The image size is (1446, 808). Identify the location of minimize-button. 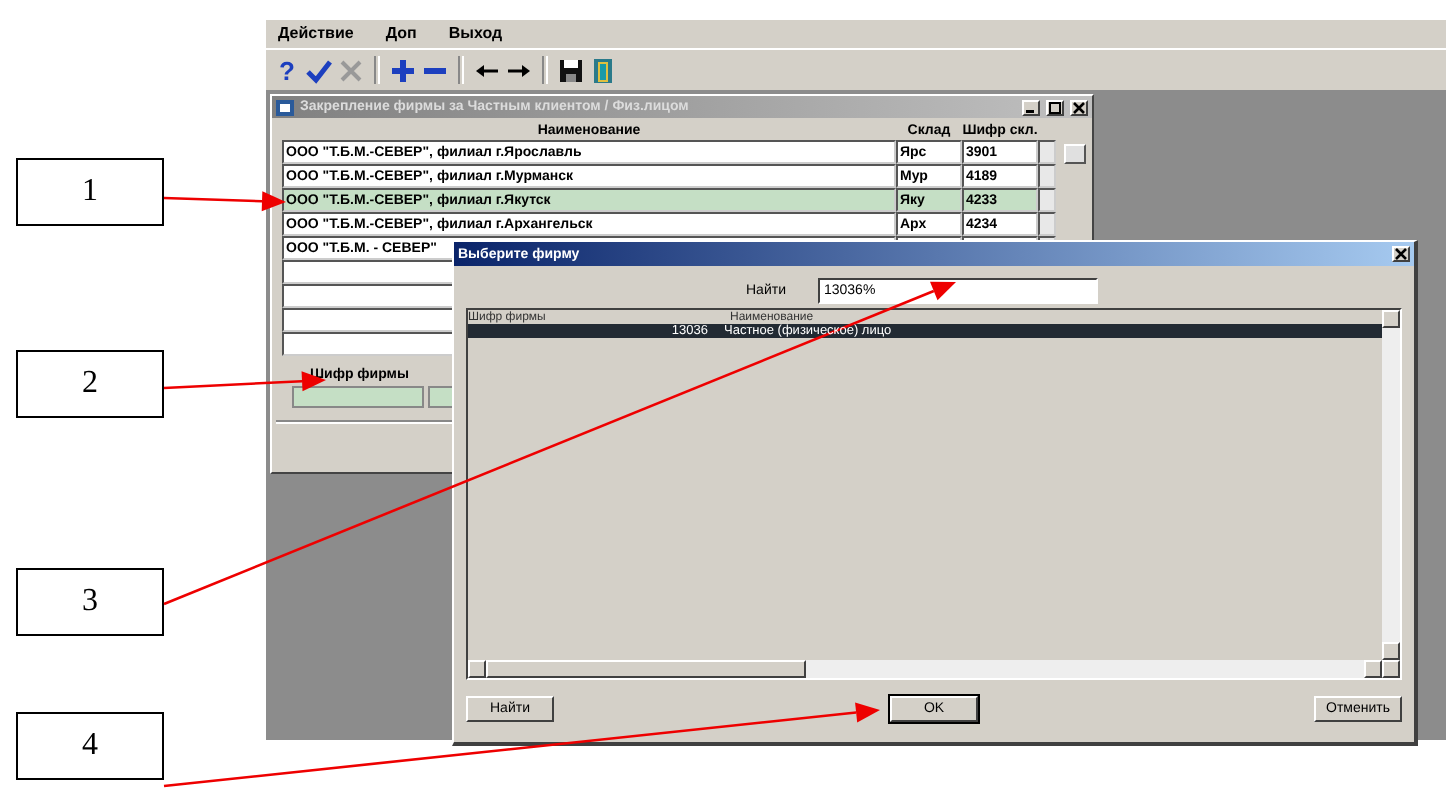
(1031, 107).